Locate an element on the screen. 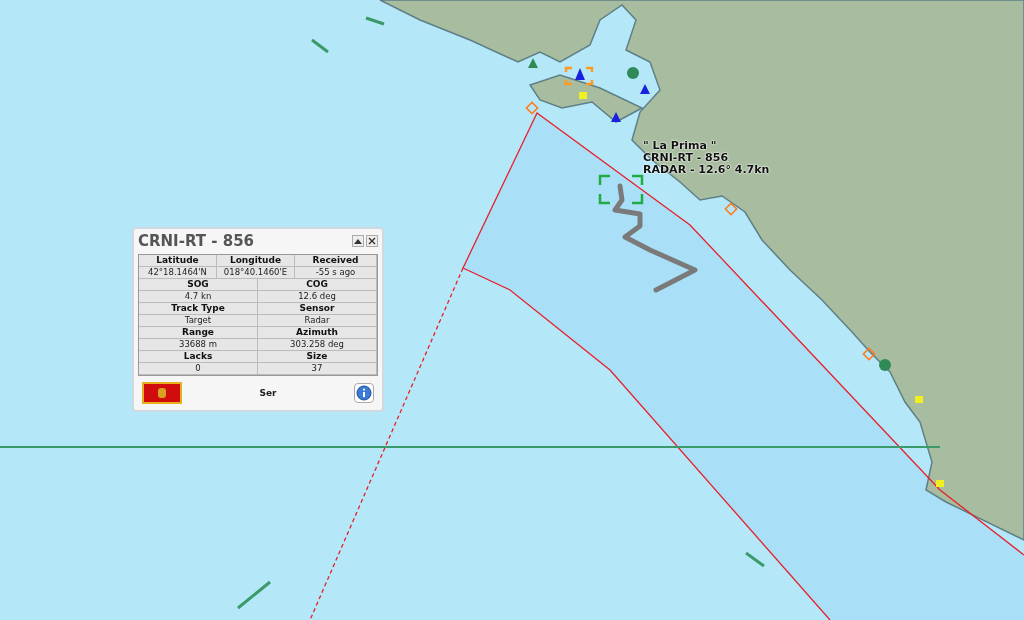 This screenshot has height=620, width=1024. table-cell: 12.6 deg is located at coordinates (317, 297).